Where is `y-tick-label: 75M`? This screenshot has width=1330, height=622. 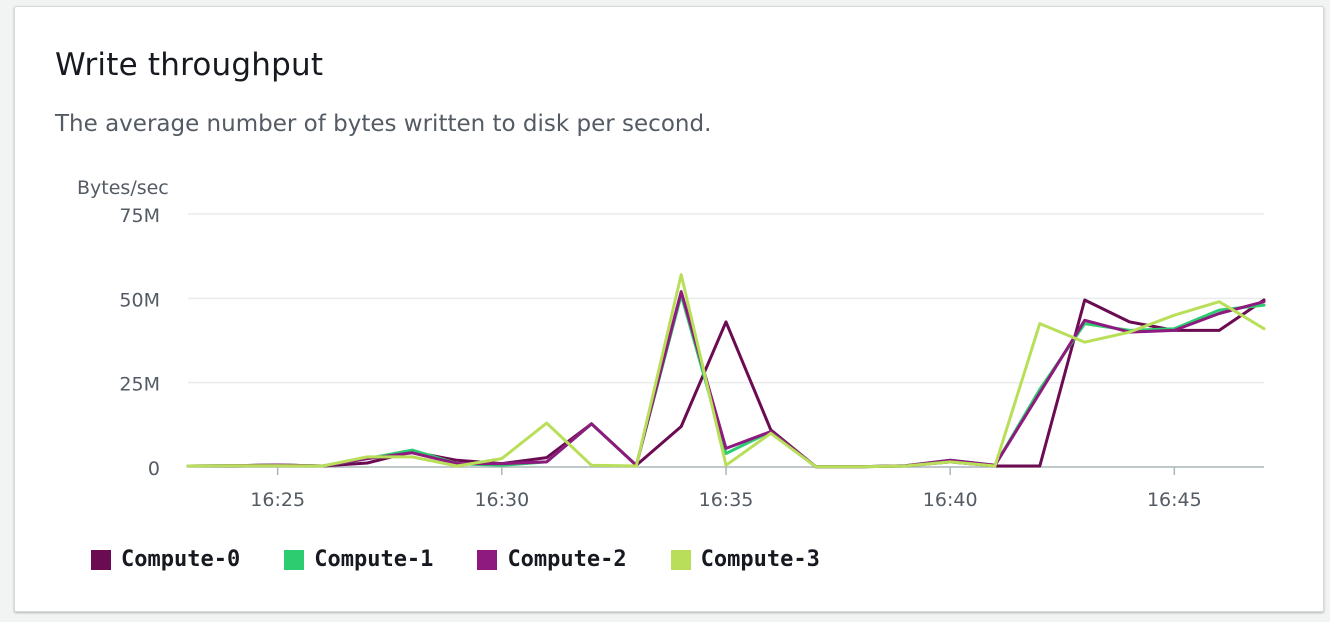
y-tick-label: 75M is located at coordinates (139, 216).